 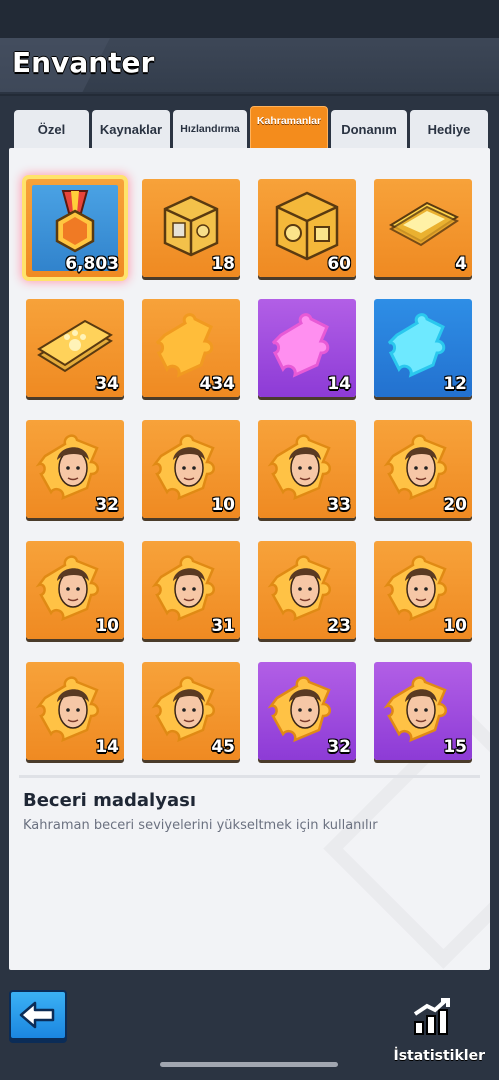 What do you see at coordinates (339, 264) in the screenshot?
I see `item-count: 60` at bounding box center [339, 264].